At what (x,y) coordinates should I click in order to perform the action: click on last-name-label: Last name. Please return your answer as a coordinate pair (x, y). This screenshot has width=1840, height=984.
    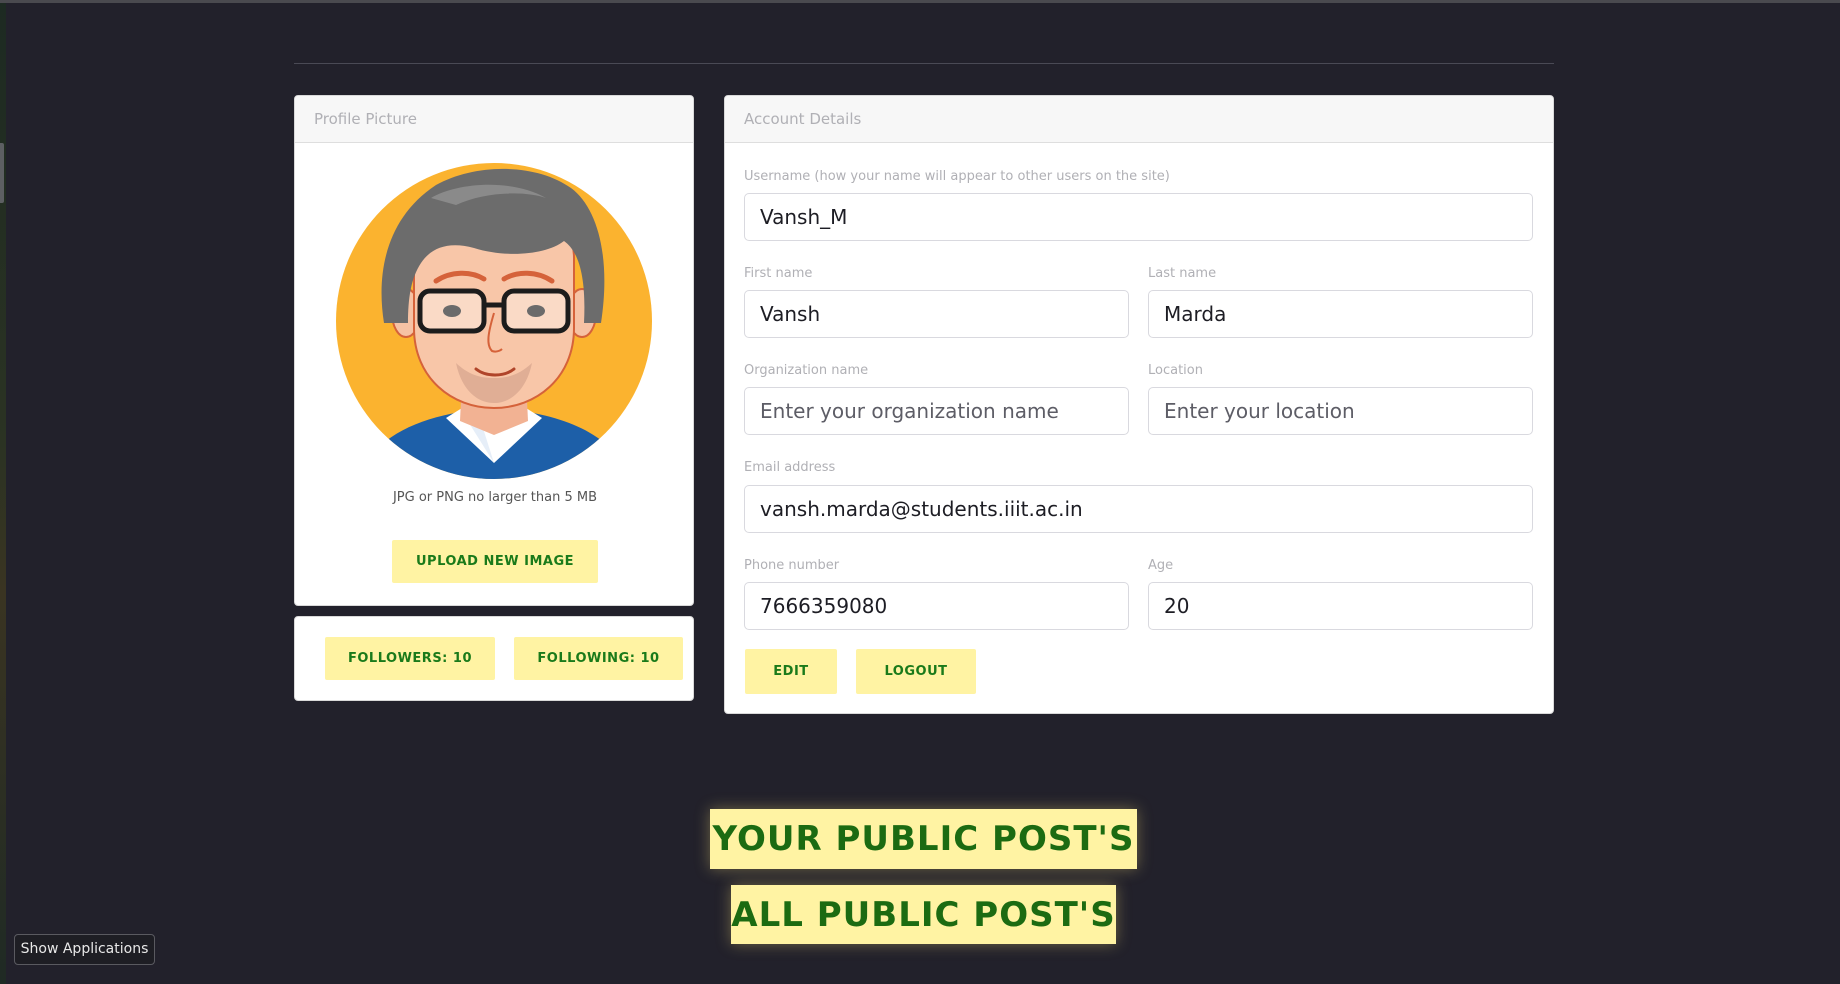
    Looking at the image, I should click on (1182, 273).